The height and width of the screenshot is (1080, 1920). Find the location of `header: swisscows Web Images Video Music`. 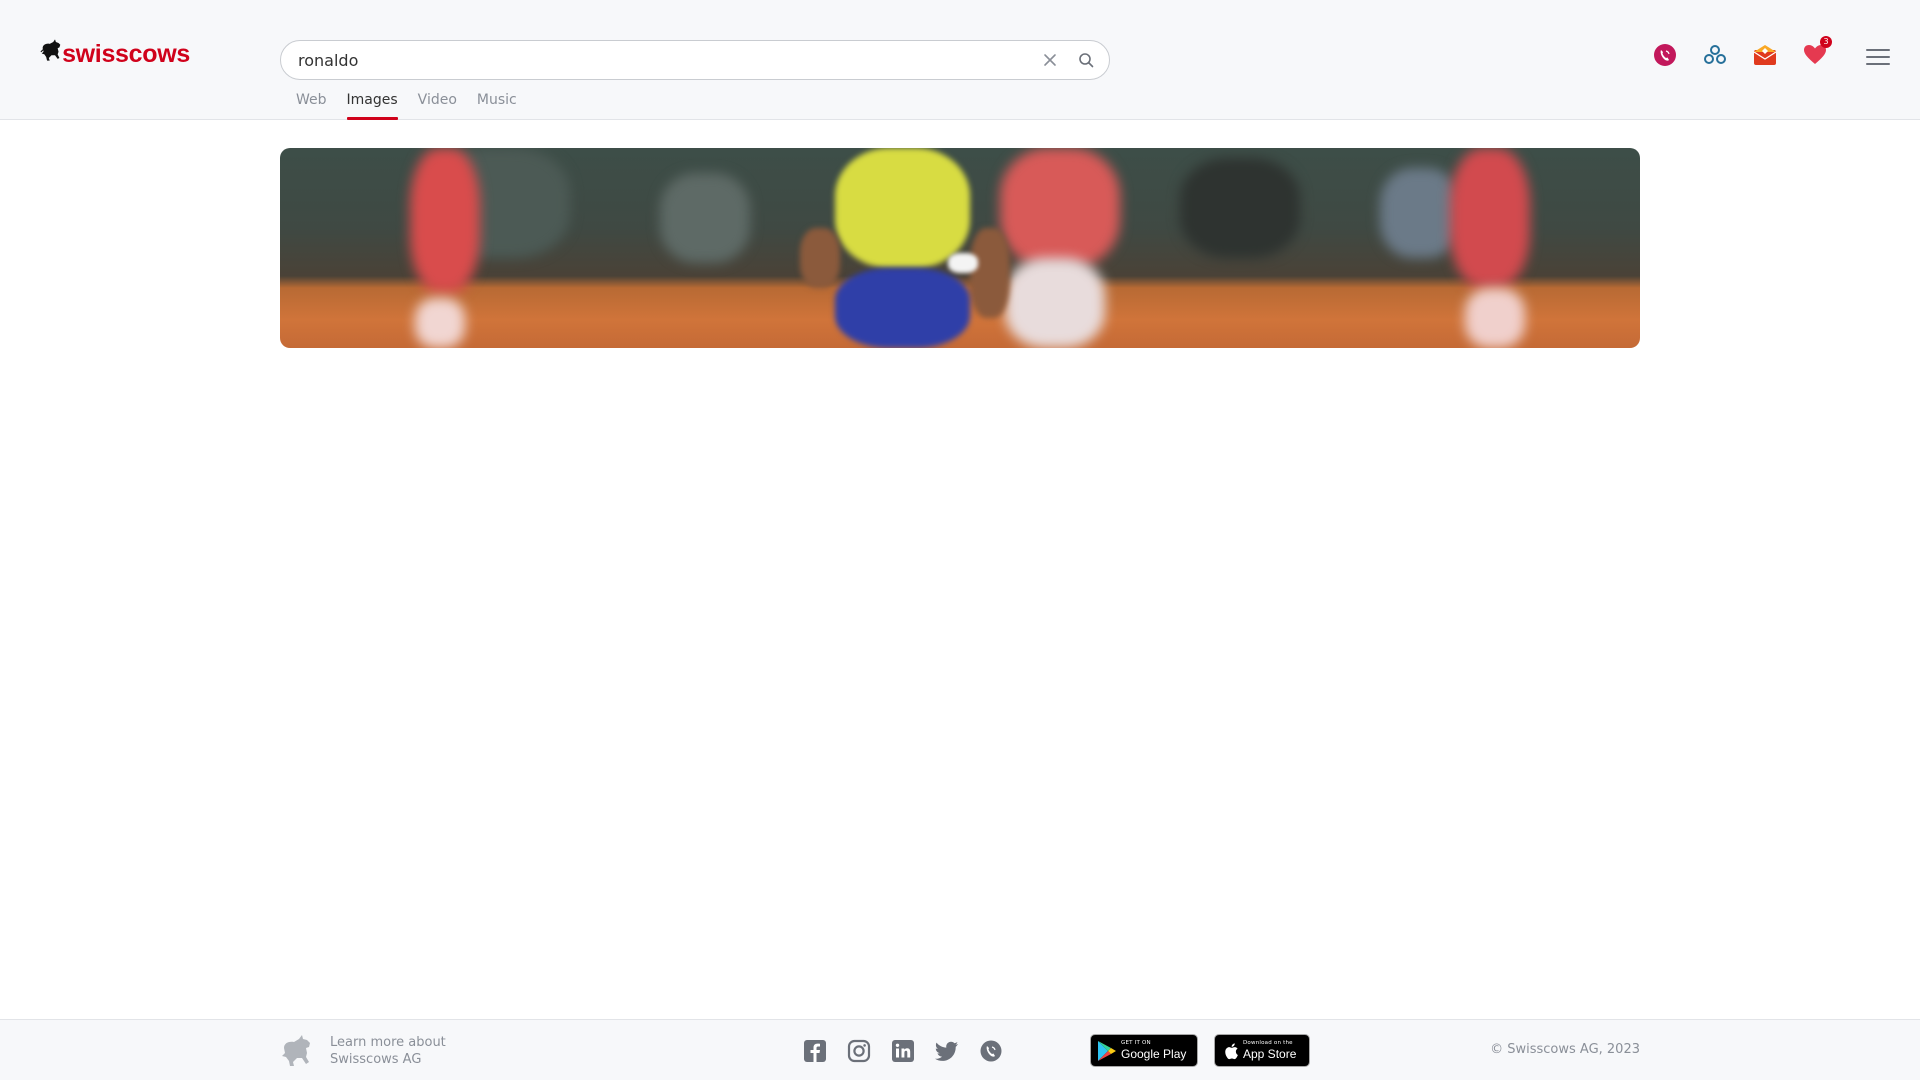

header: swisscows Web Images Video Music is located at coordinates (960, 60).